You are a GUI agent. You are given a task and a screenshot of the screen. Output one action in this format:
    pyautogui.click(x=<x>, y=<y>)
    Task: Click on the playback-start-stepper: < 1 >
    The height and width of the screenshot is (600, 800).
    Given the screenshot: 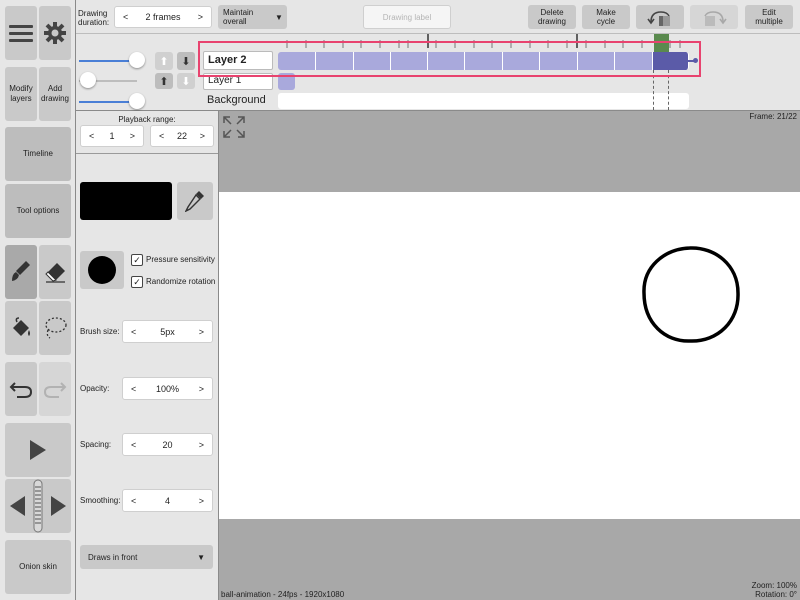 What is the action you would take?
    pyautogui.click(x=112, y=136)
    